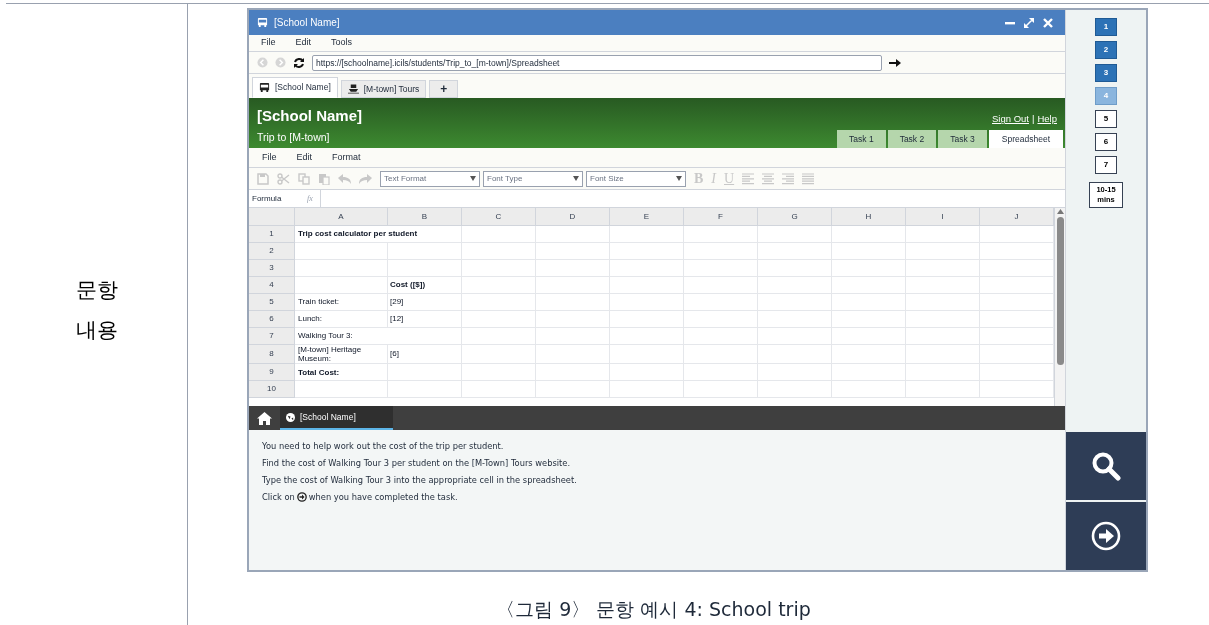  I want to click on align-right-icon, so click(788, 178).